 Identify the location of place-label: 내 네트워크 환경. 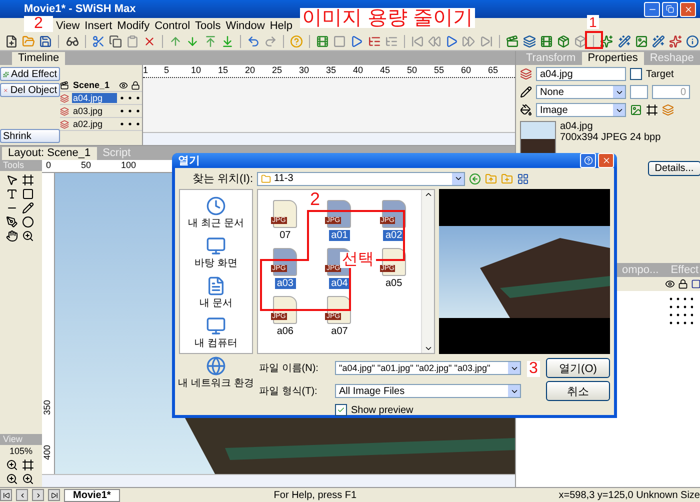
(216, 383).